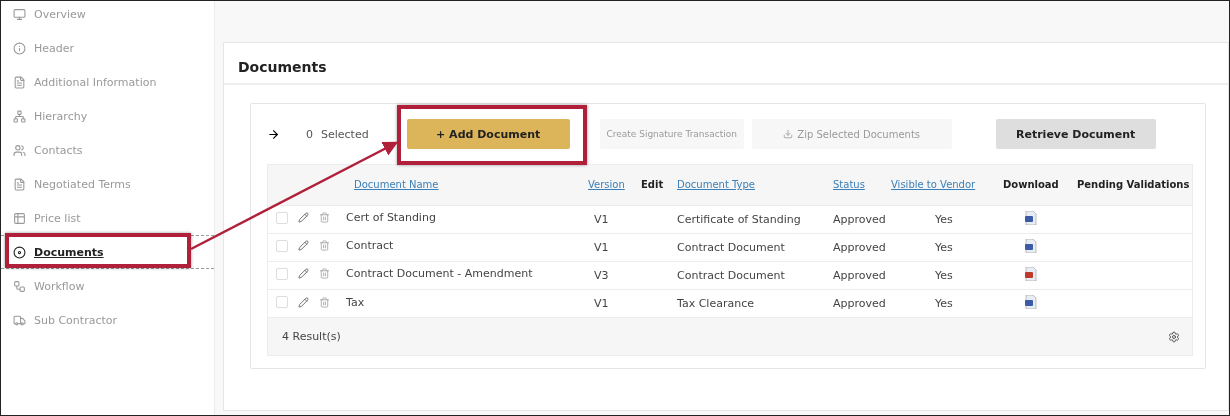  Describe the element at coordinates (107, 252) in the screenshot. I see `sidebar-item: Documents` at that location.